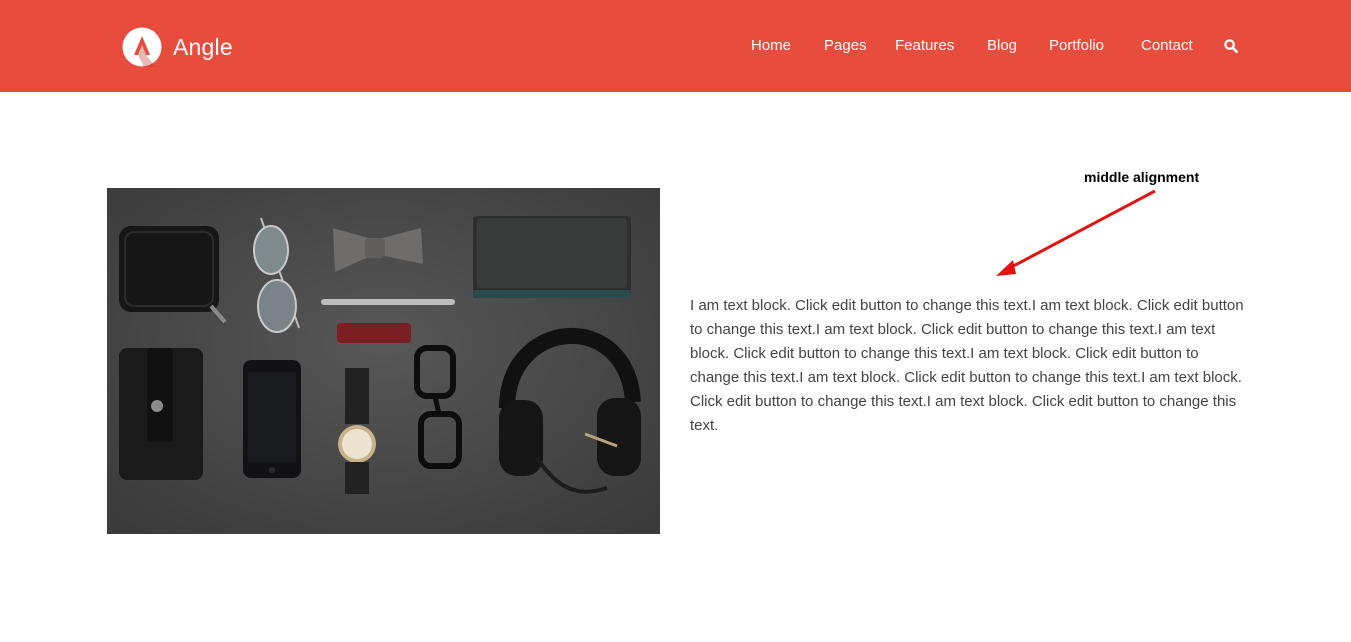 The image size is (1351, 642). I want to click on nav-item-blog: Blog, so click(1002, 46).